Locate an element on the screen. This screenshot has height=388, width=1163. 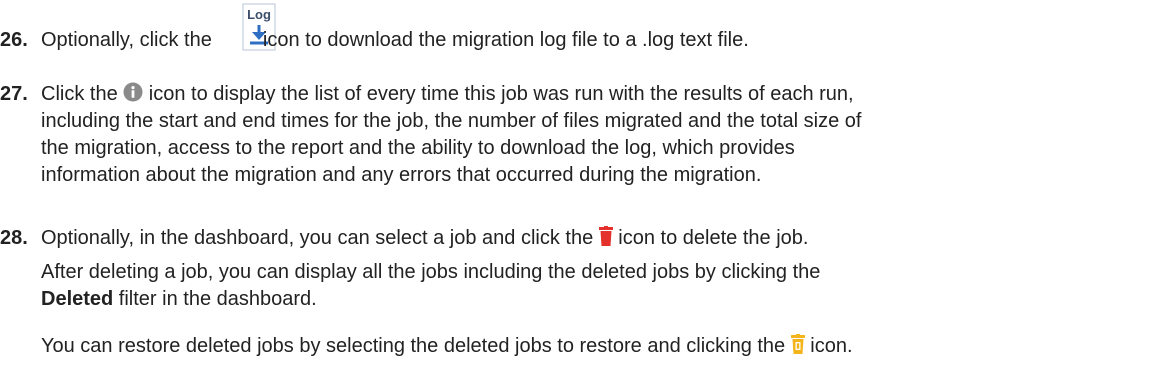
step-text-before: Click the is located at coordinates (82, 94).